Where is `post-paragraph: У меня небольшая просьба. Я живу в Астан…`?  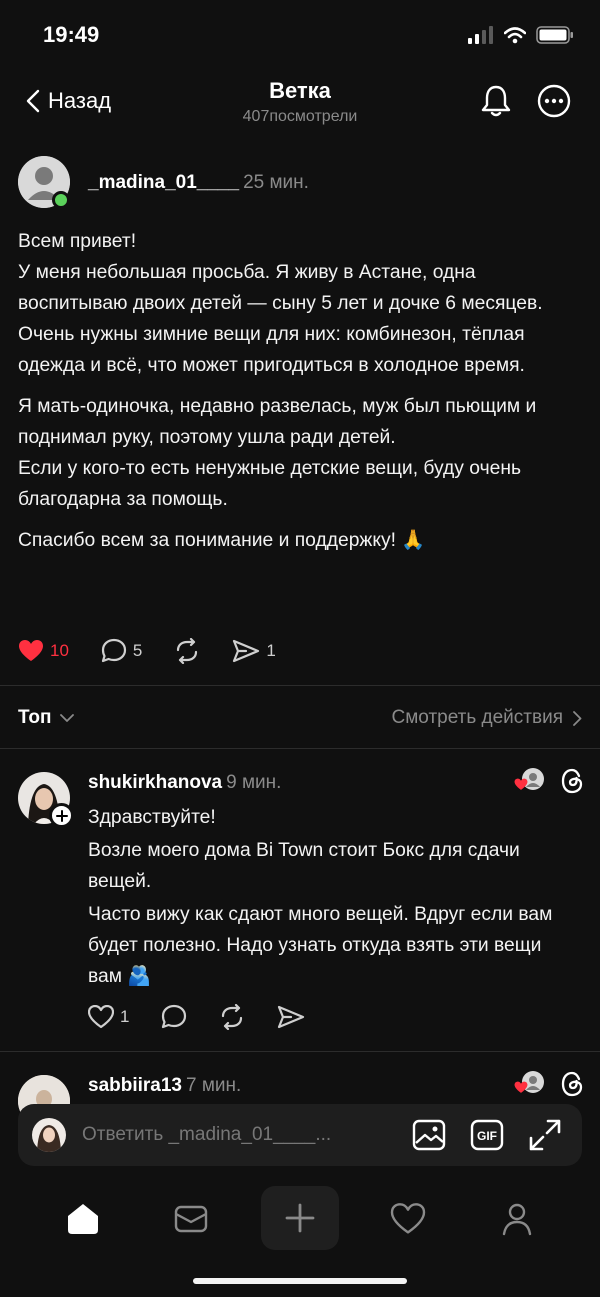
post-paragraph: У меня небольшая просьба. Я живу в Астан… is located at coordinates (280, 288).